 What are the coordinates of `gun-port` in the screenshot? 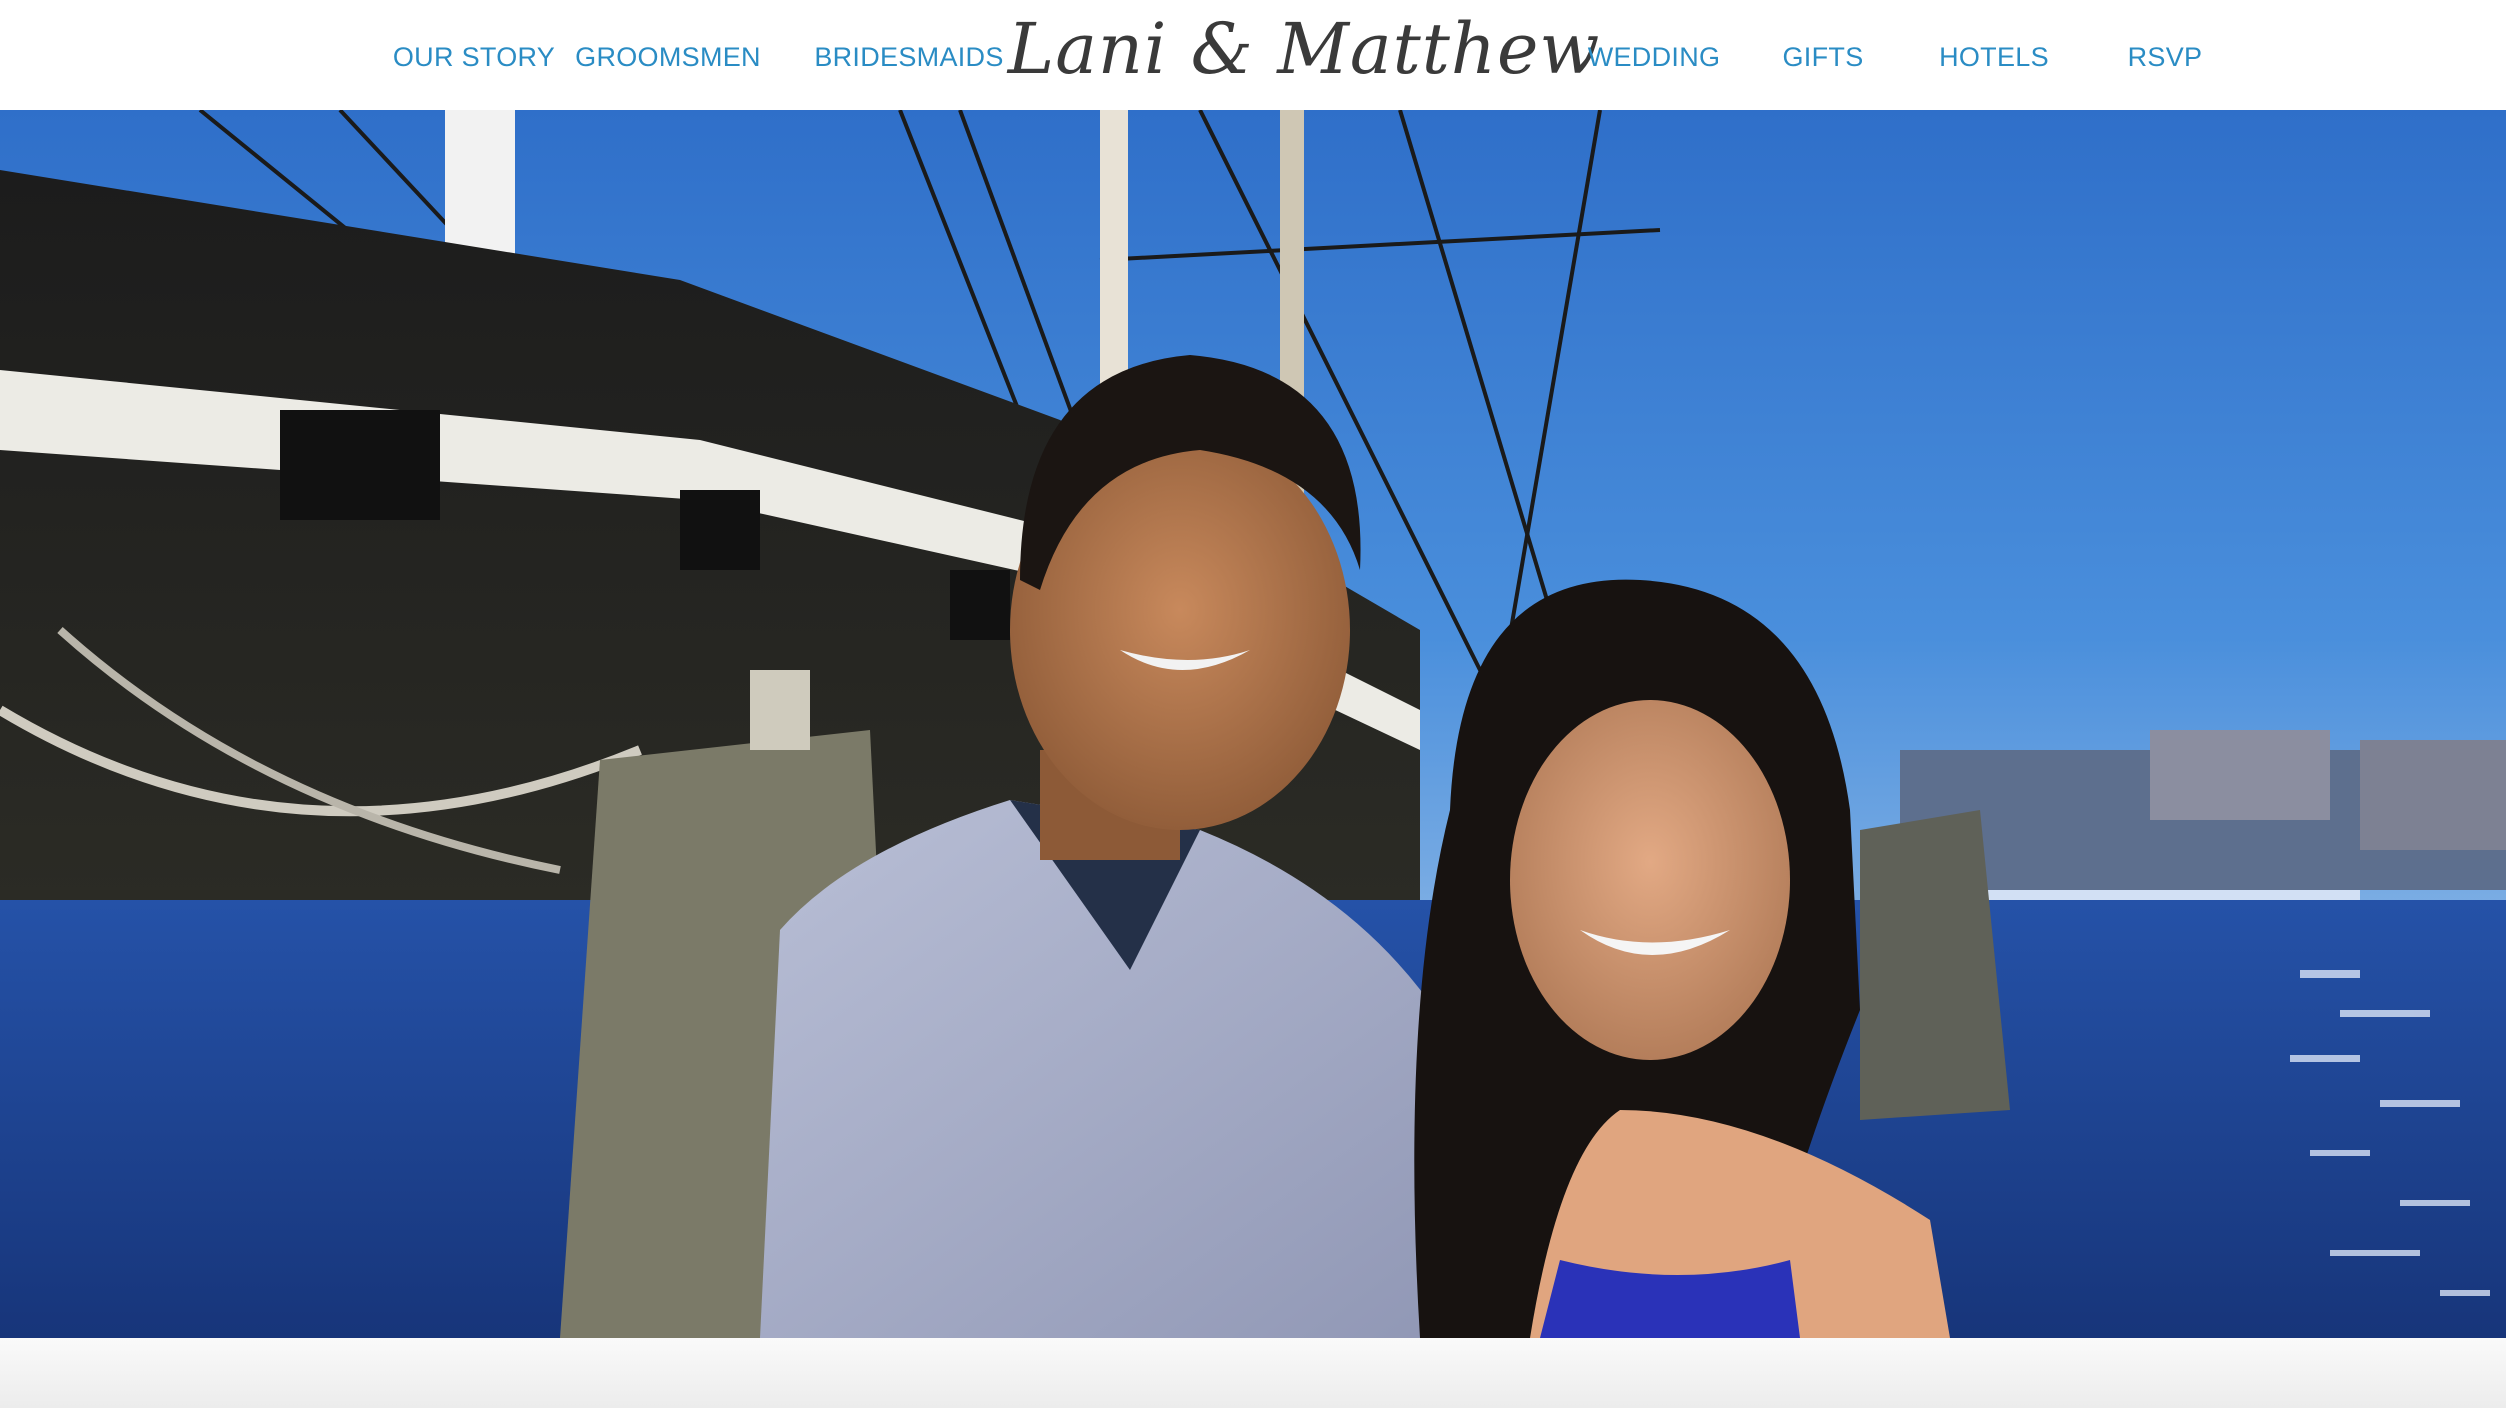 It's located at (360, 465).